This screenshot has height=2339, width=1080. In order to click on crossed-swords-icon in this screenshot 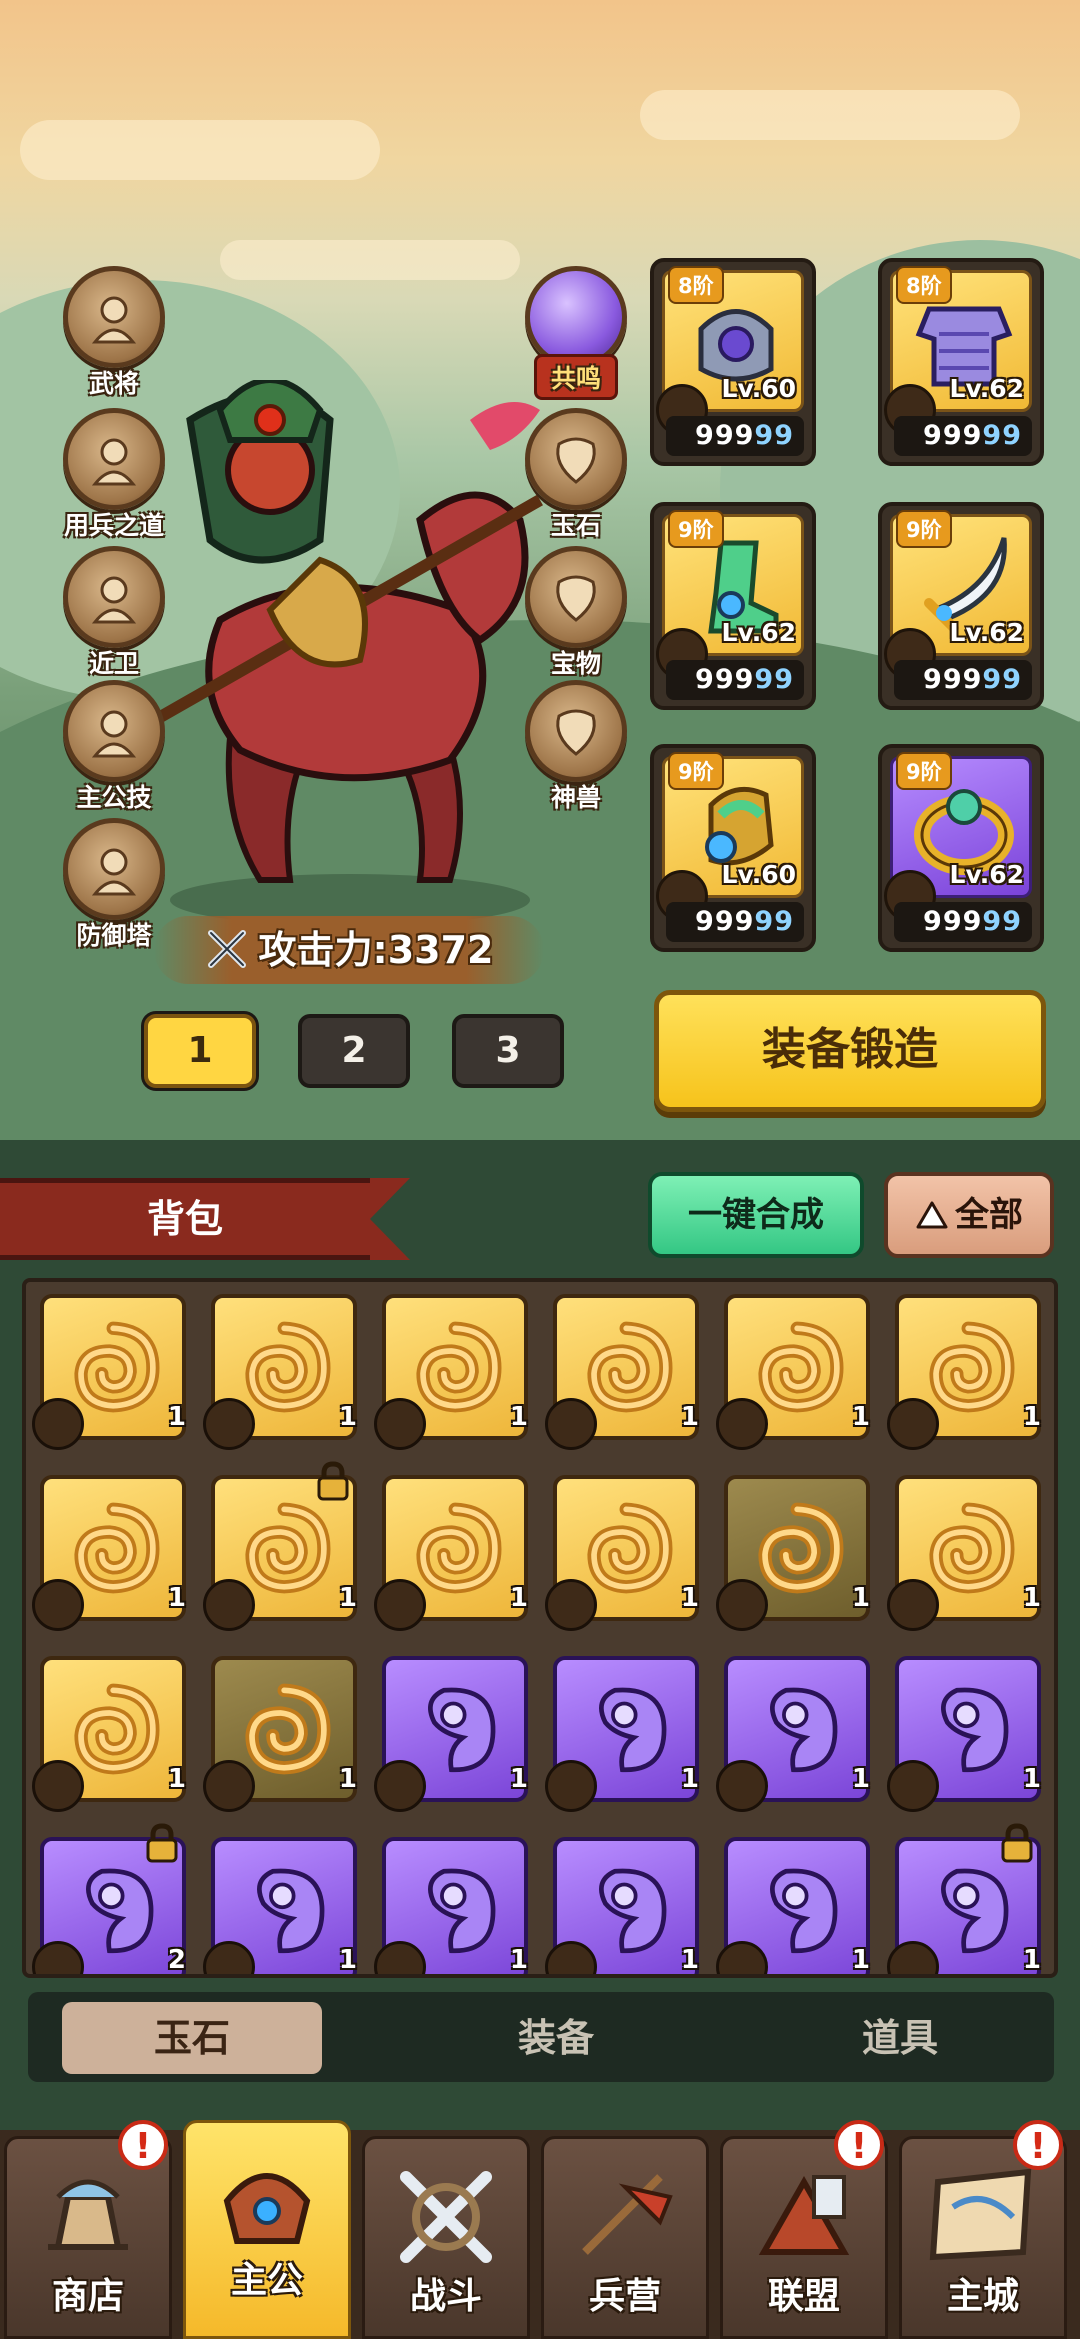, I will do `click(226, 949)`.